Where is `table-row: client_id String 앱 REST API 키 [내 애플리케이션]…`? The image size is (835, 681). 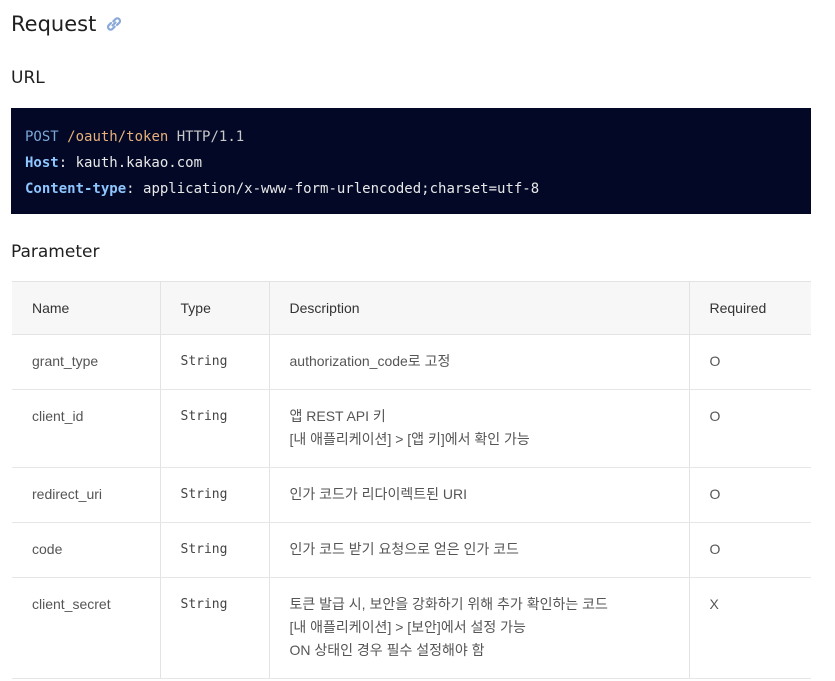
table-row: client_id String 앱 REST API 키 [내 애플리케이션]… is located at coordinates (411, 428).